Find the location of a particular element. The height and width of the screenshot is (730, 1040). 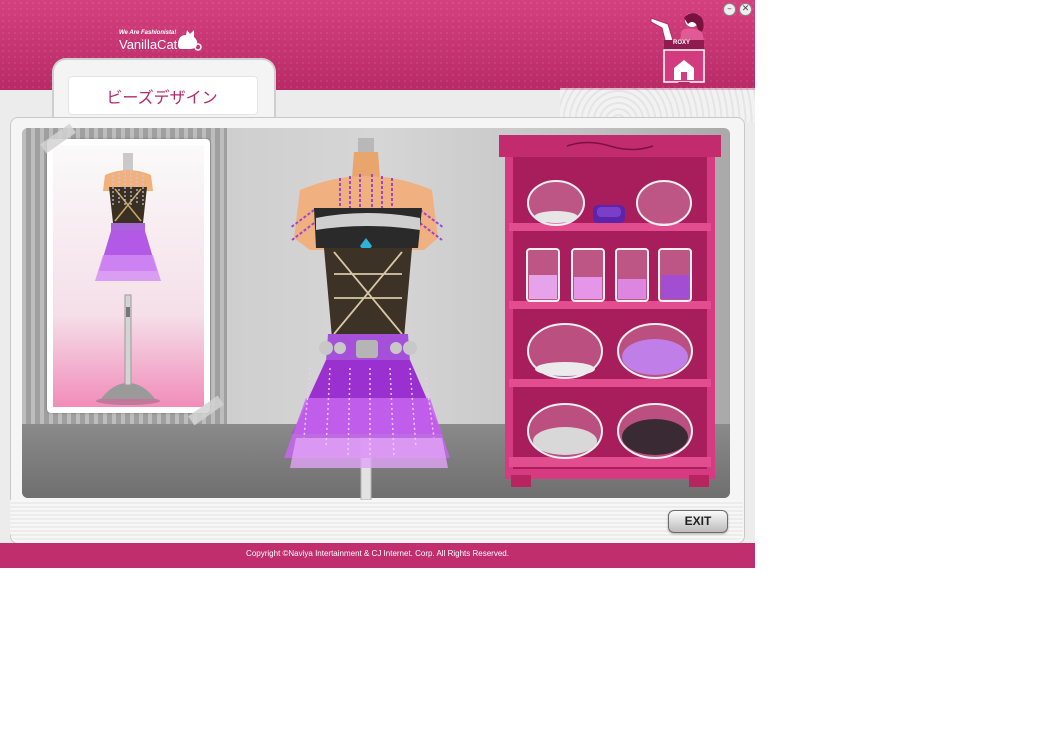

lavender-bead-bowl is located at coordinates (655, 351).